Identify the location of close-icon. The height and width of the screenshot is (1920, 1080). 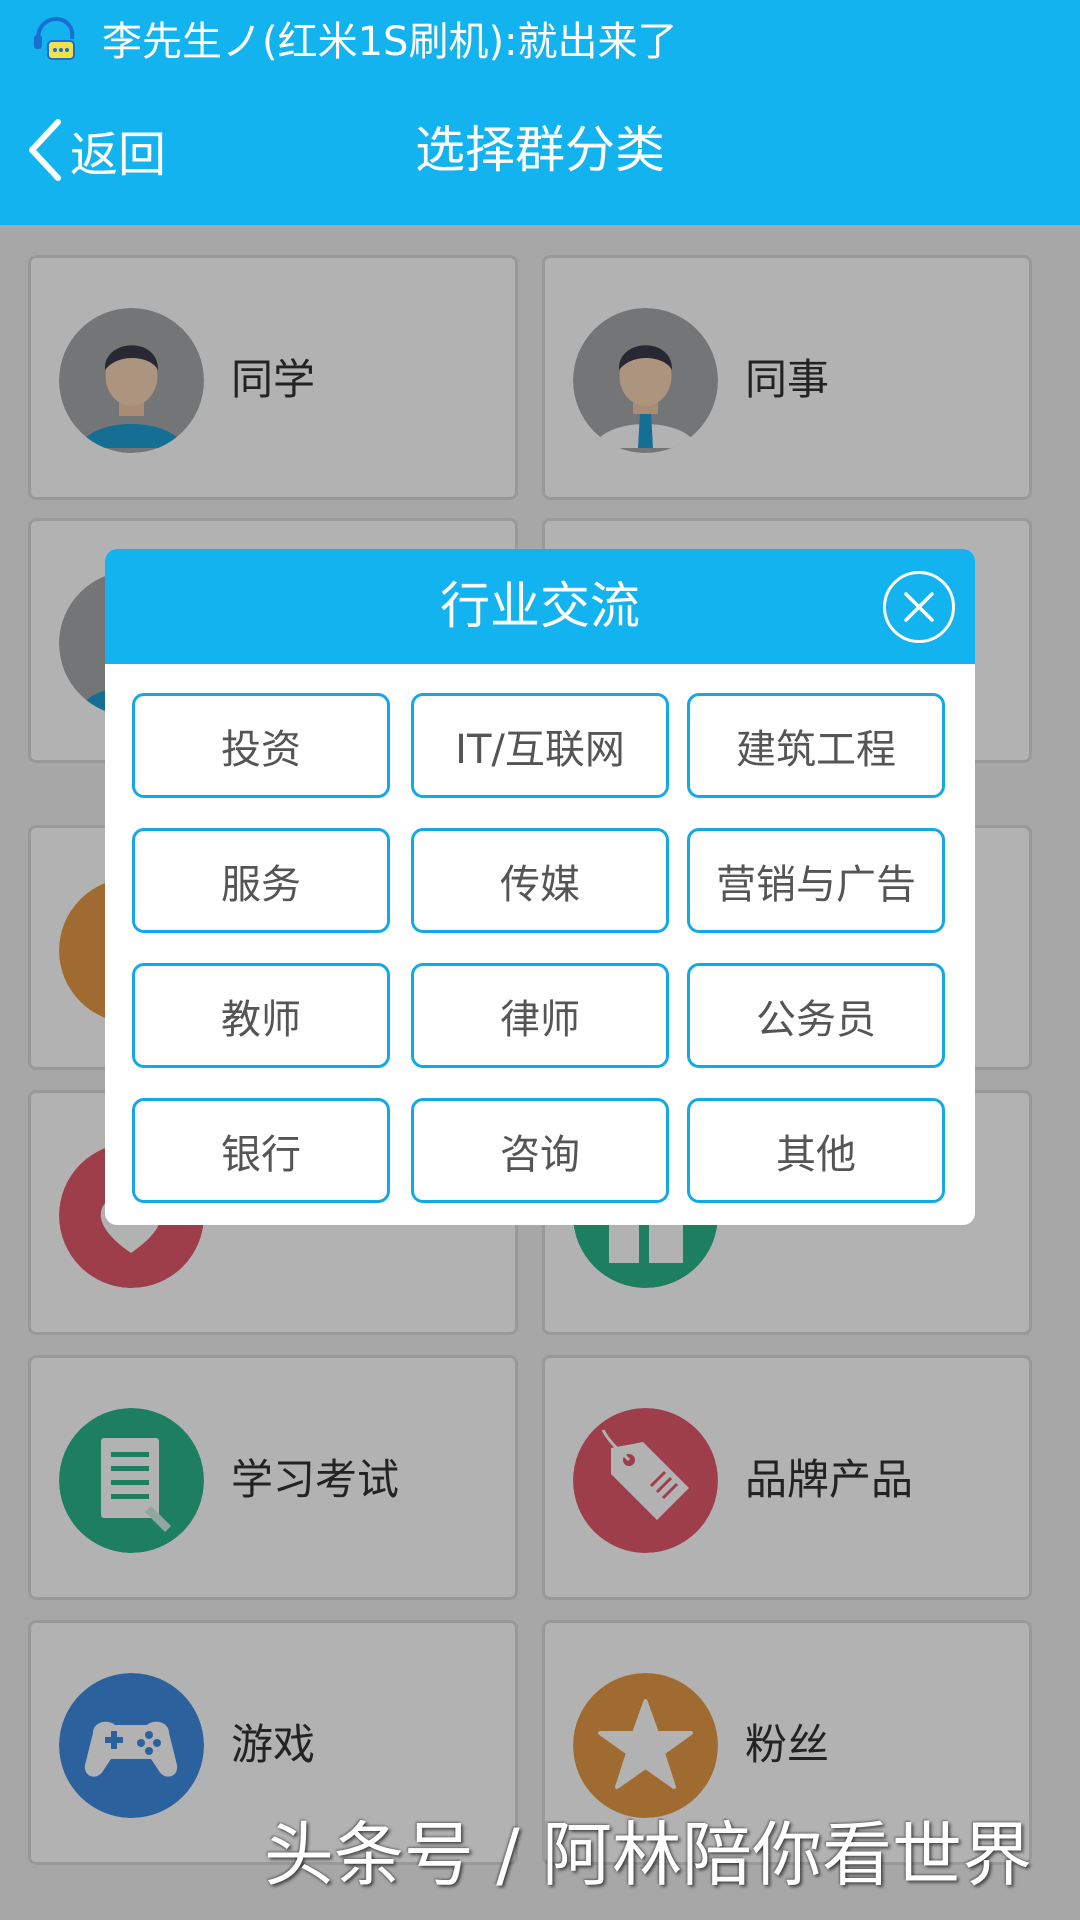
(919, 607).